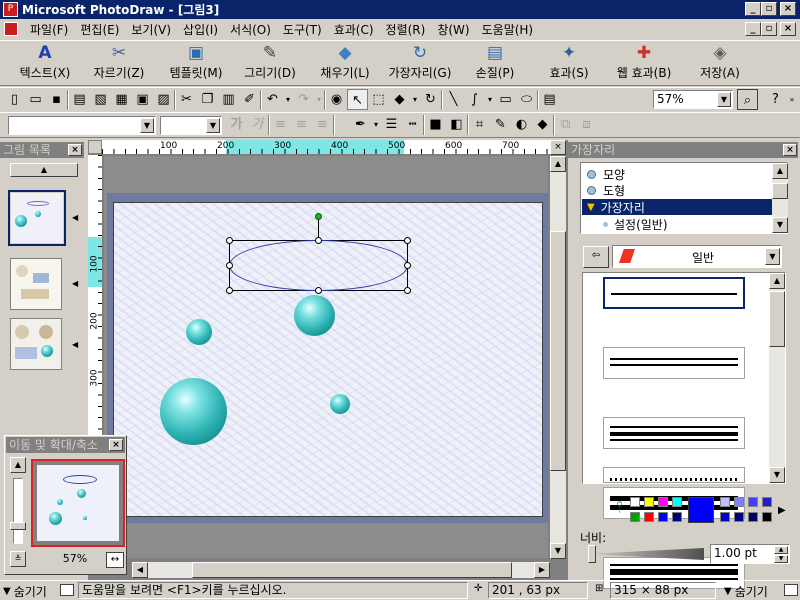 The image size is (800, 600). I want to click on scroll-down-icon: ▼, so click(558, 551).